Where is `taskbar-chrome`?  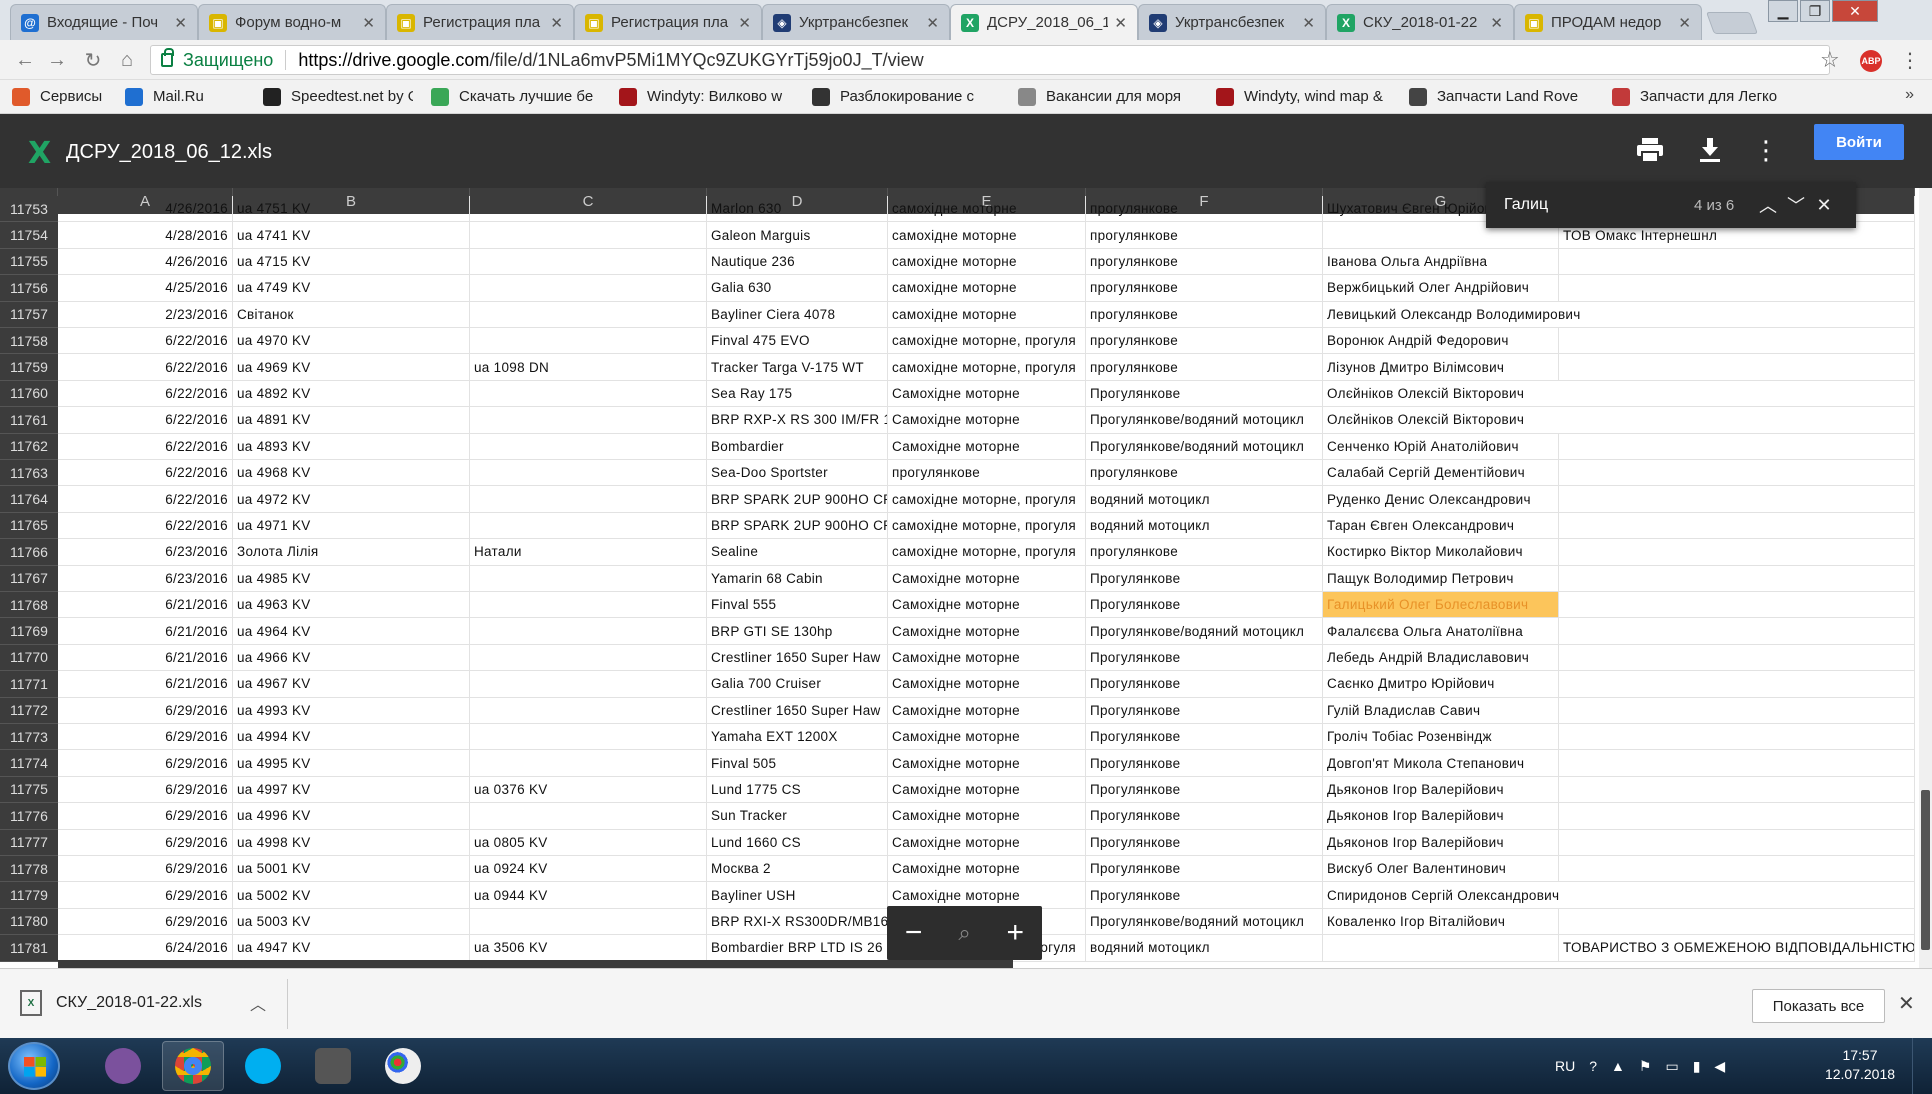 taskbar-chrome is located at coordinates (193, 1066).